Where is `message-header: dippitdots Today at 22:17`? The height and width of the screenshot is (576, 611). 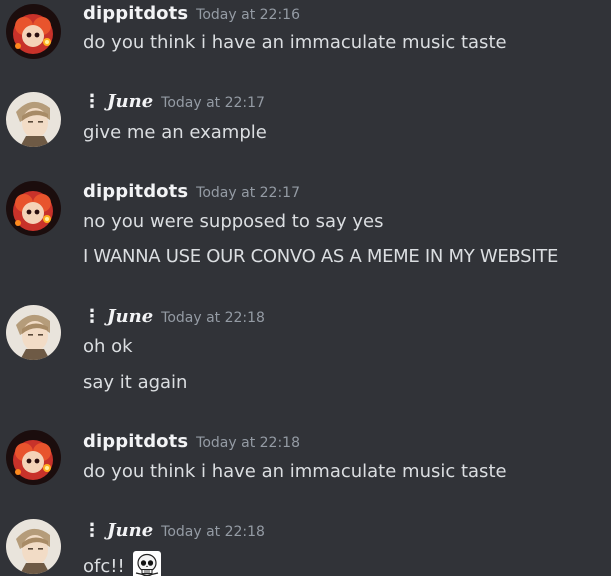
message-header: dippitdots Today at 22:17 is located at coordinates (191, 192).